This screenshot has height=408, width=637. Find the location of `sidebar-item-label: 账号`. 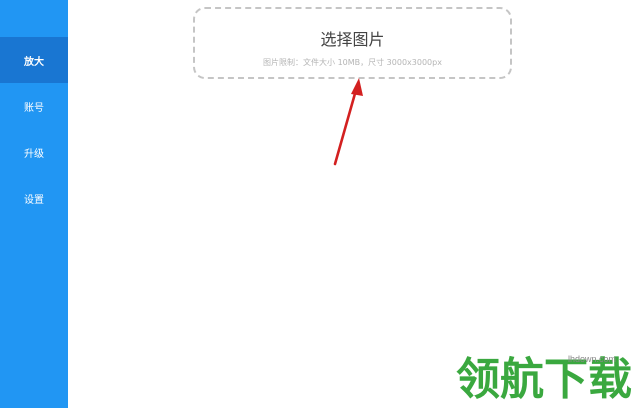

sidebar-item-label: 账号 is located at coordinates (34, 108).